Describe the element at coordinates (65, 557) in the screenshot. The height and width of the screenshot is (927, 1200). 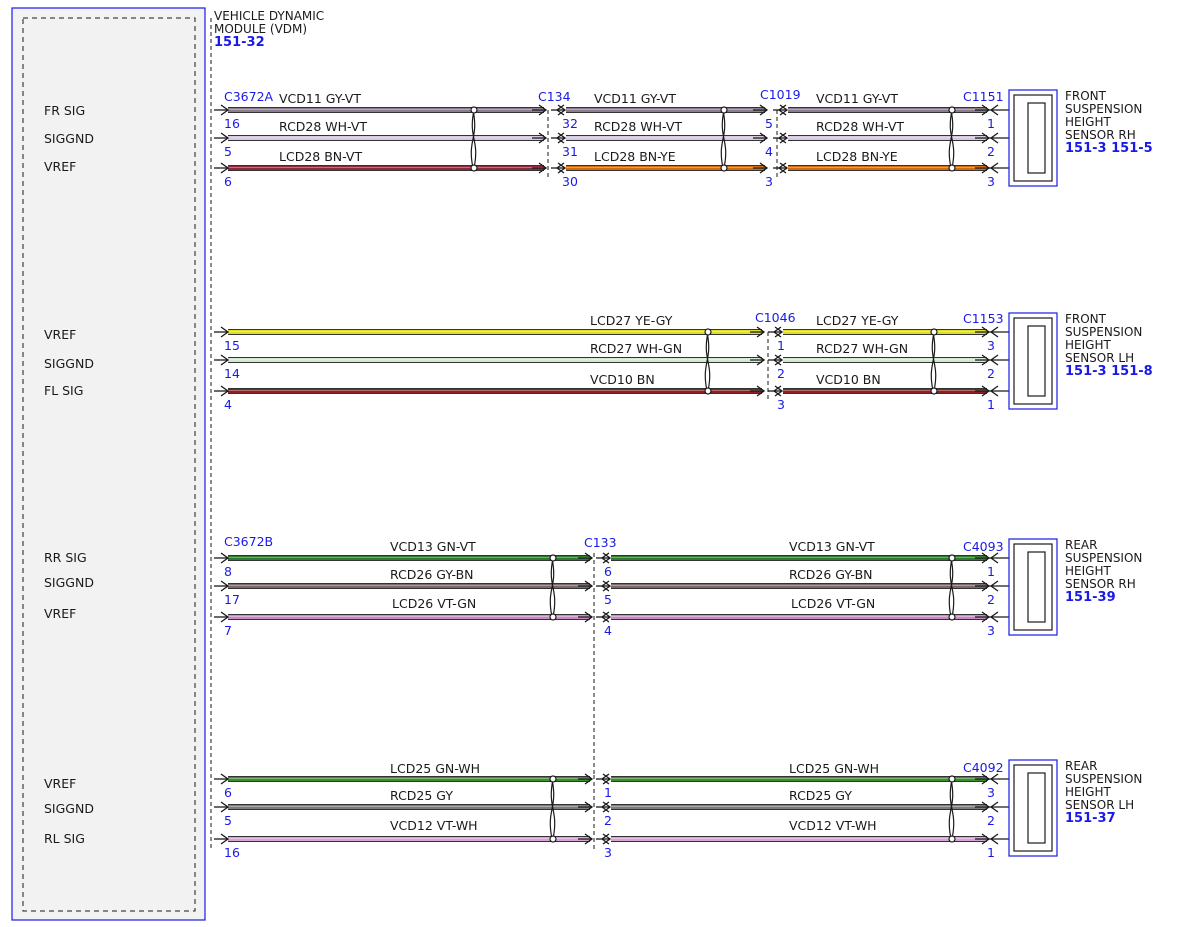
I see `module-pin-label: RR SIG` at that location.